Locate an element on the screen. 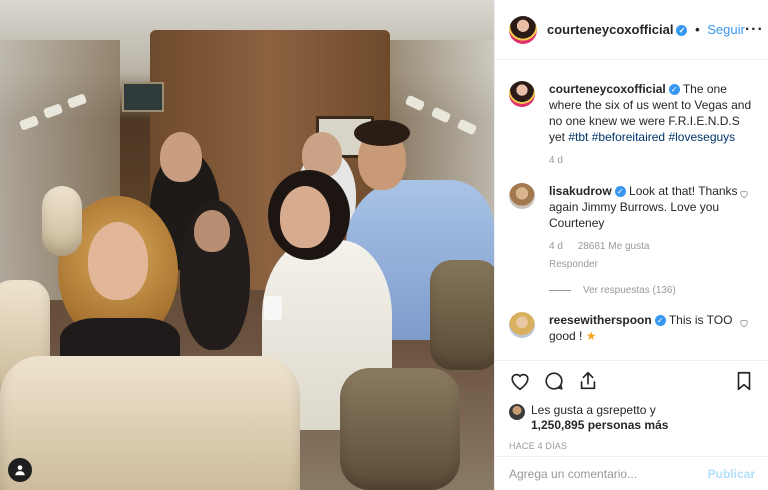 The width and height of the screenshot is (768, 490). hashtag-link: #beforeitaired is located at coordinates (628, 137).